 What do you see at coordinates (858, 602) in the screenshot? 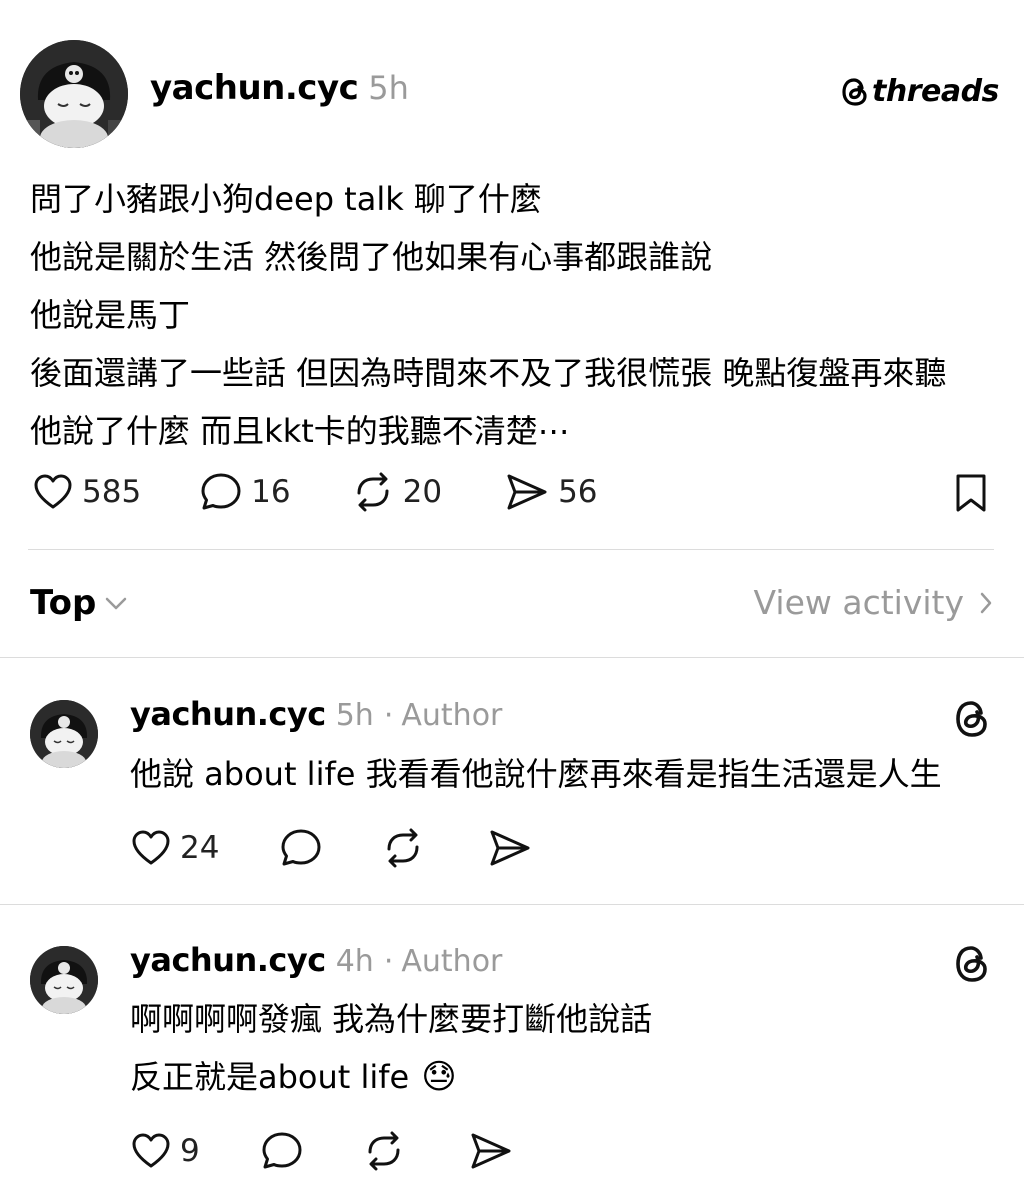
I see `view-activity-label: View activity` at bounding box center [858, 602].